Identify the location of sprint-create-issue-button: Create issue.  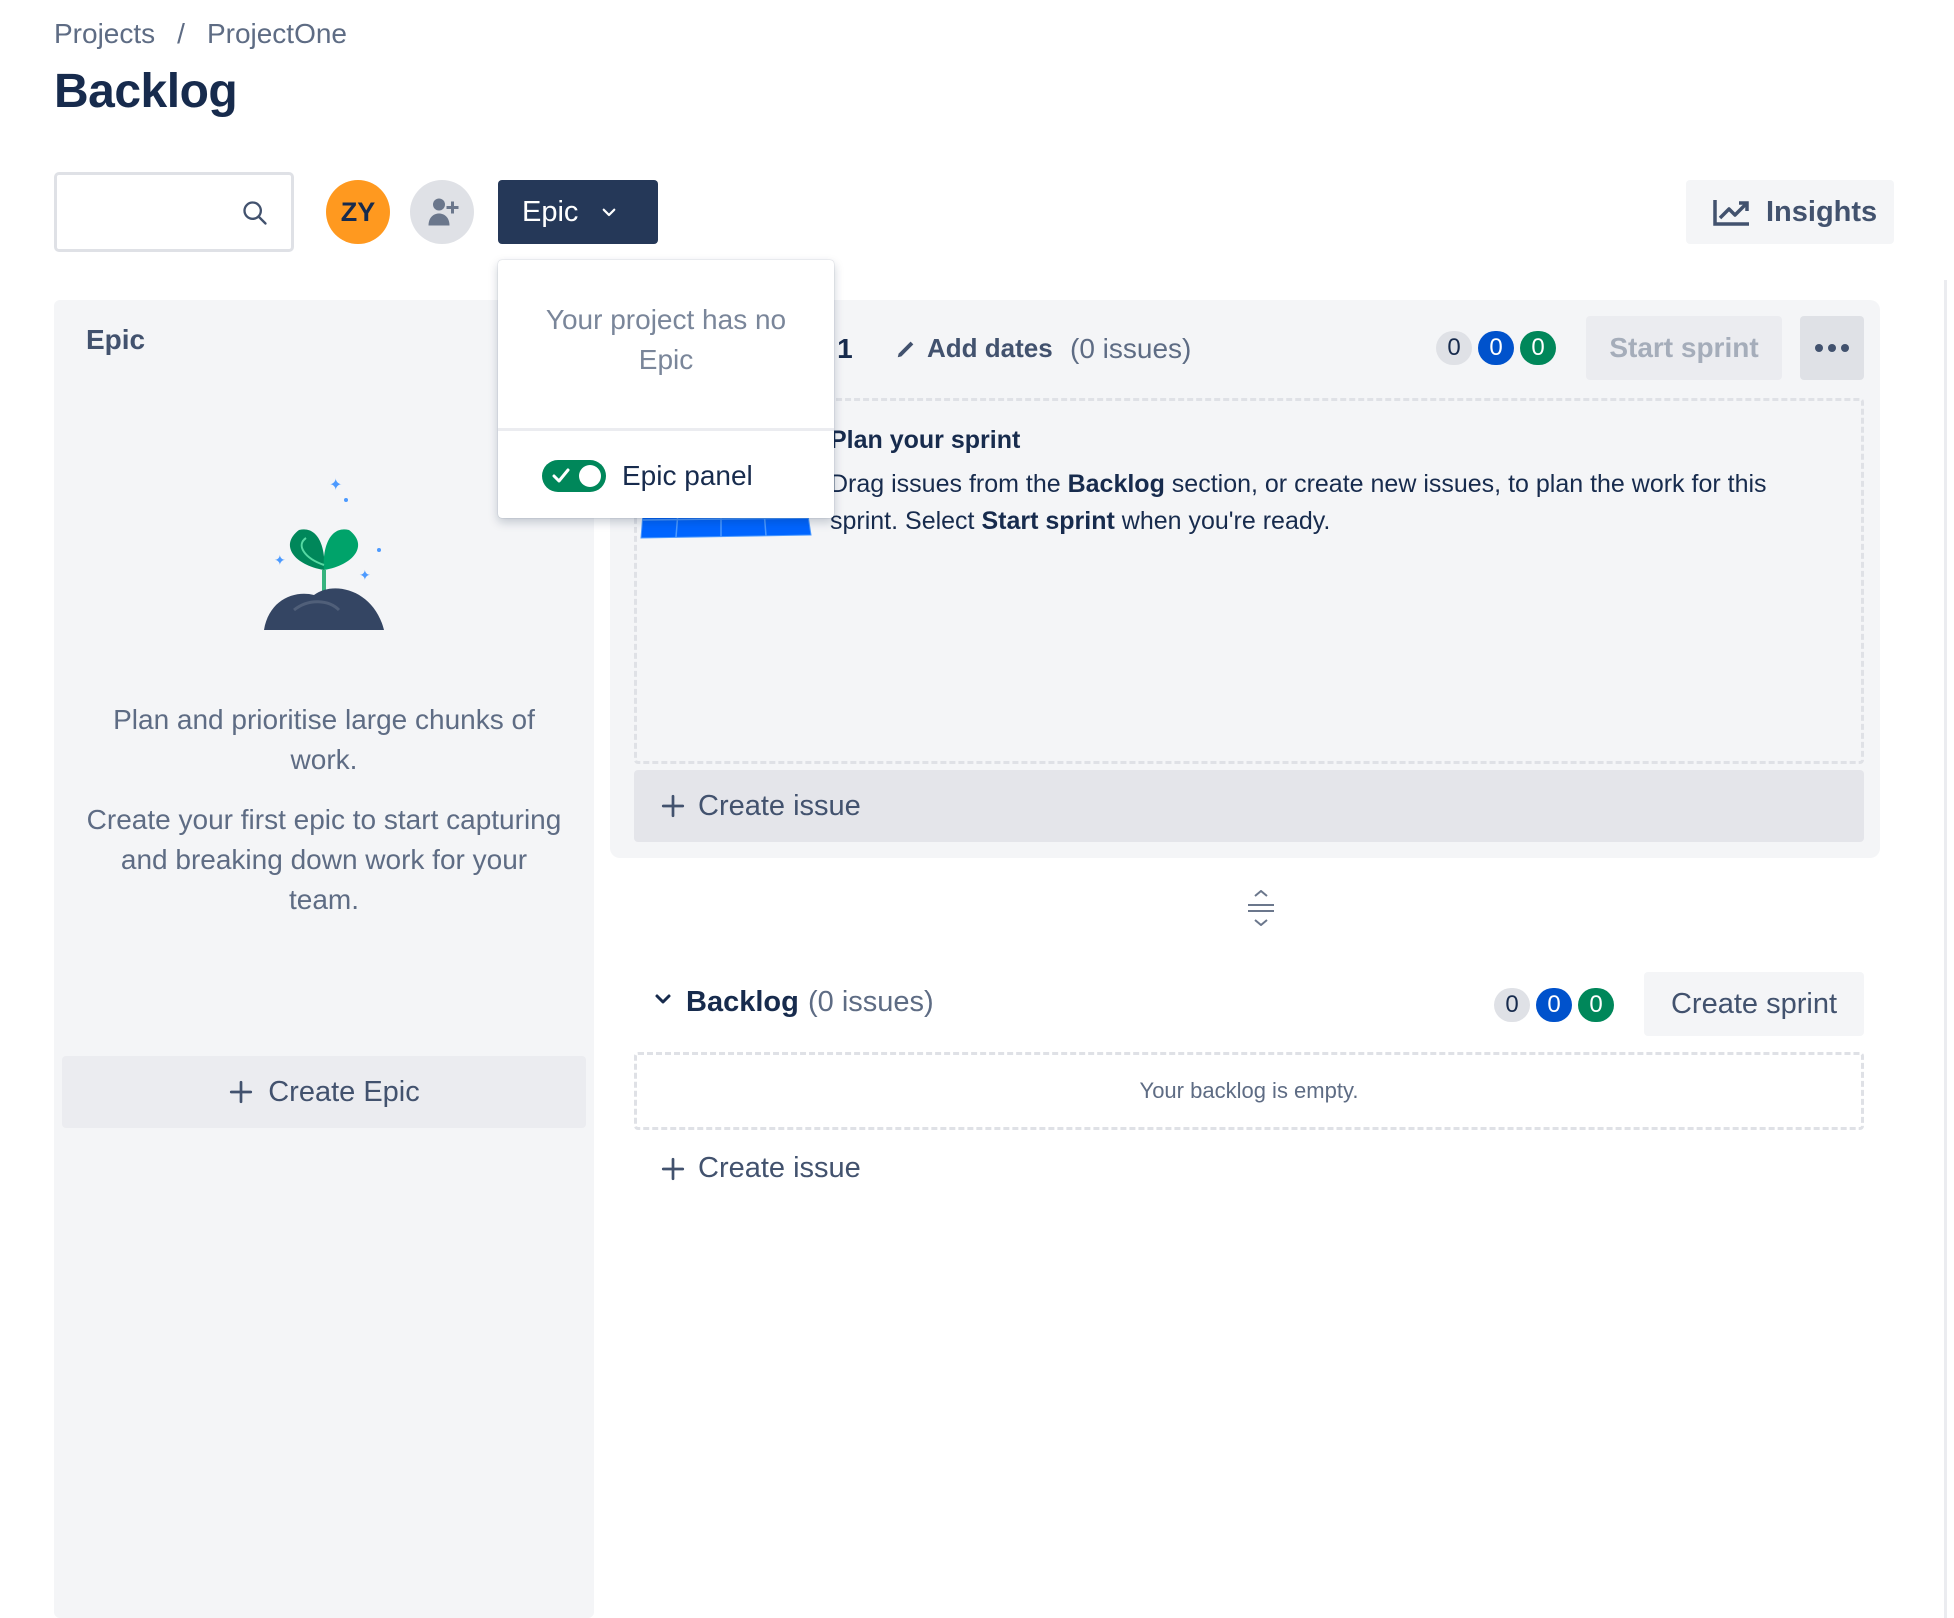
(1249, 806).